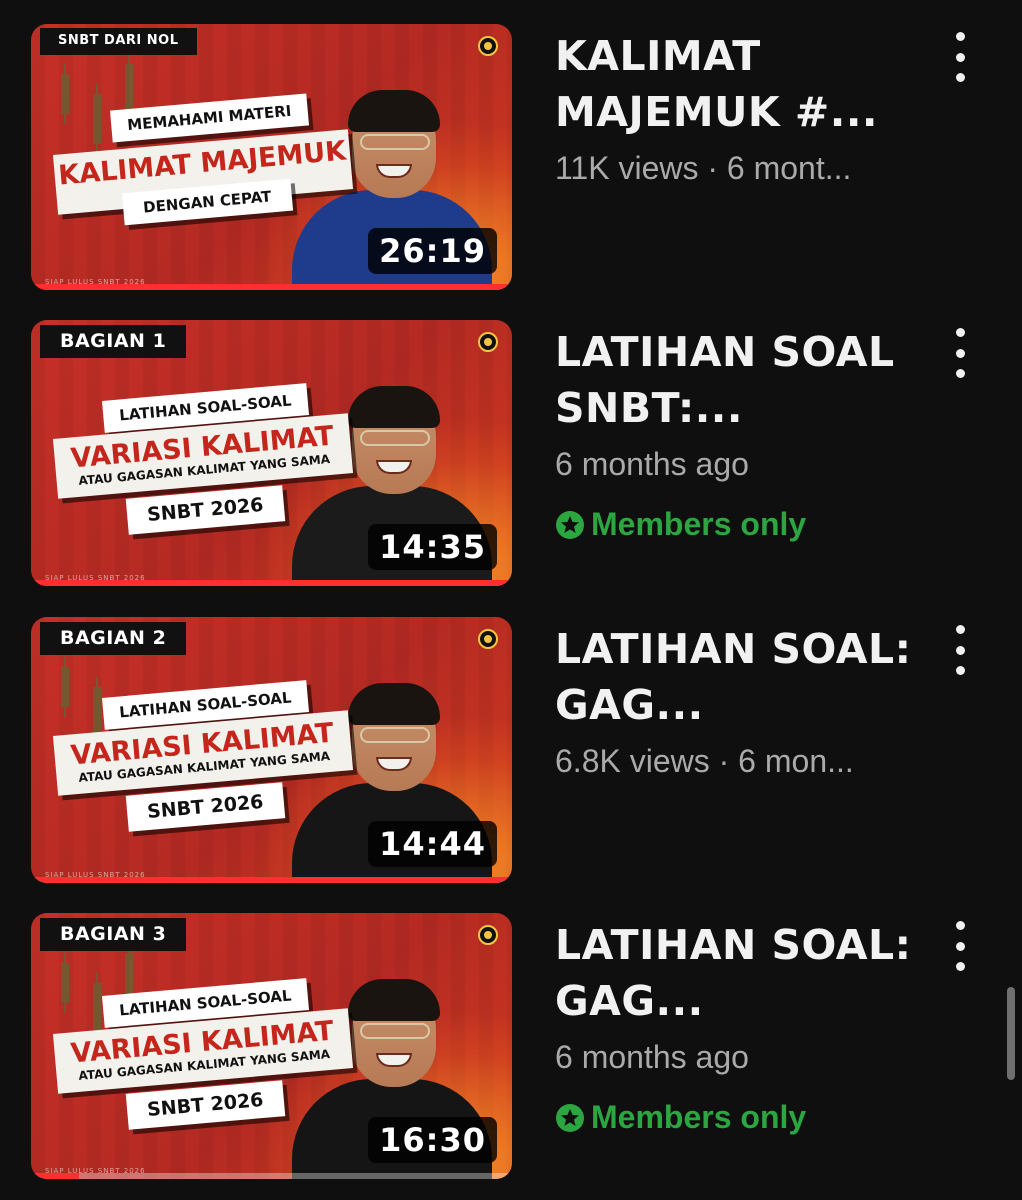 The image size is (1022, 1200). Describe the element at coordinates (432, 547) in the screenshot. I see `duration-badge: 14:35` at that location.